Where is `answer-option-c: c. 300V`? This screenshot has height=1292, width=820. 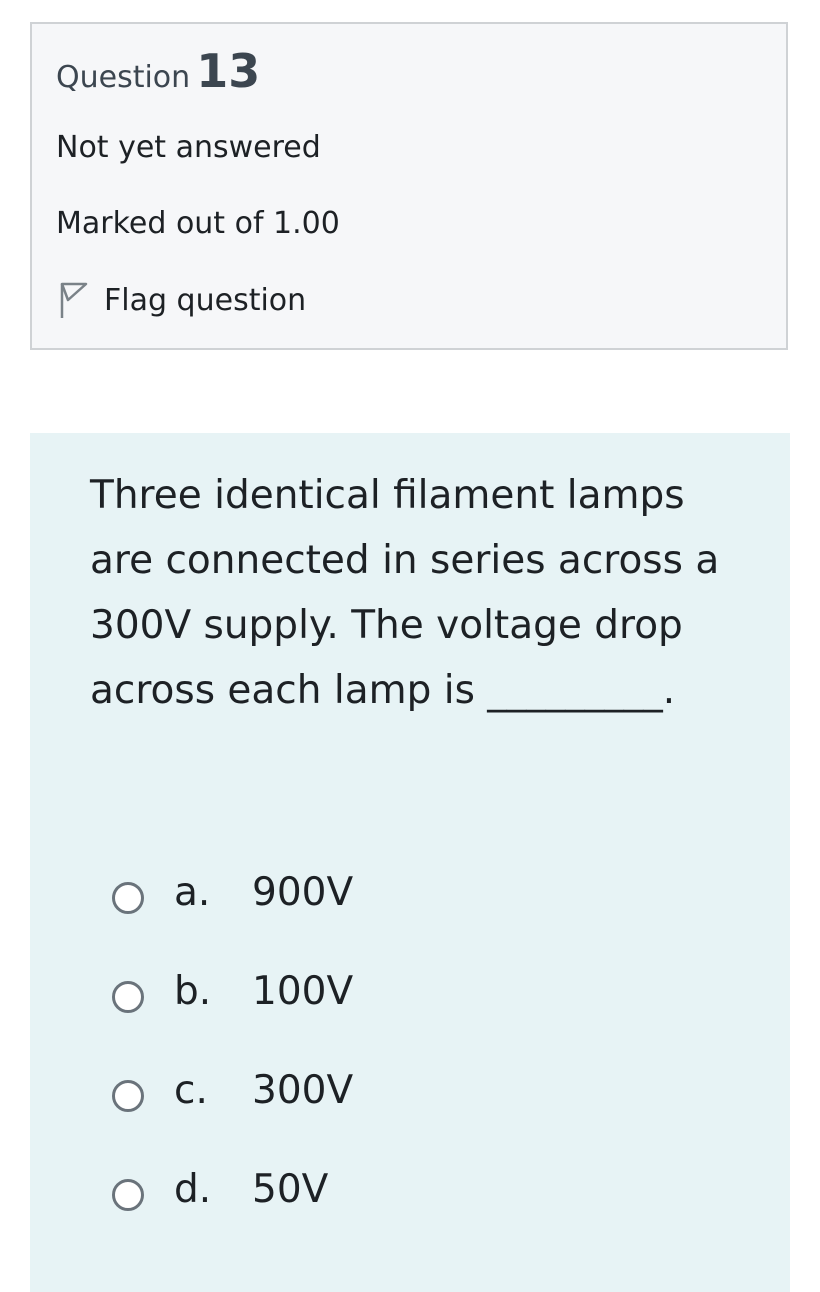 answer-option-c: c. 300V is located at coordinates (232, 1090).